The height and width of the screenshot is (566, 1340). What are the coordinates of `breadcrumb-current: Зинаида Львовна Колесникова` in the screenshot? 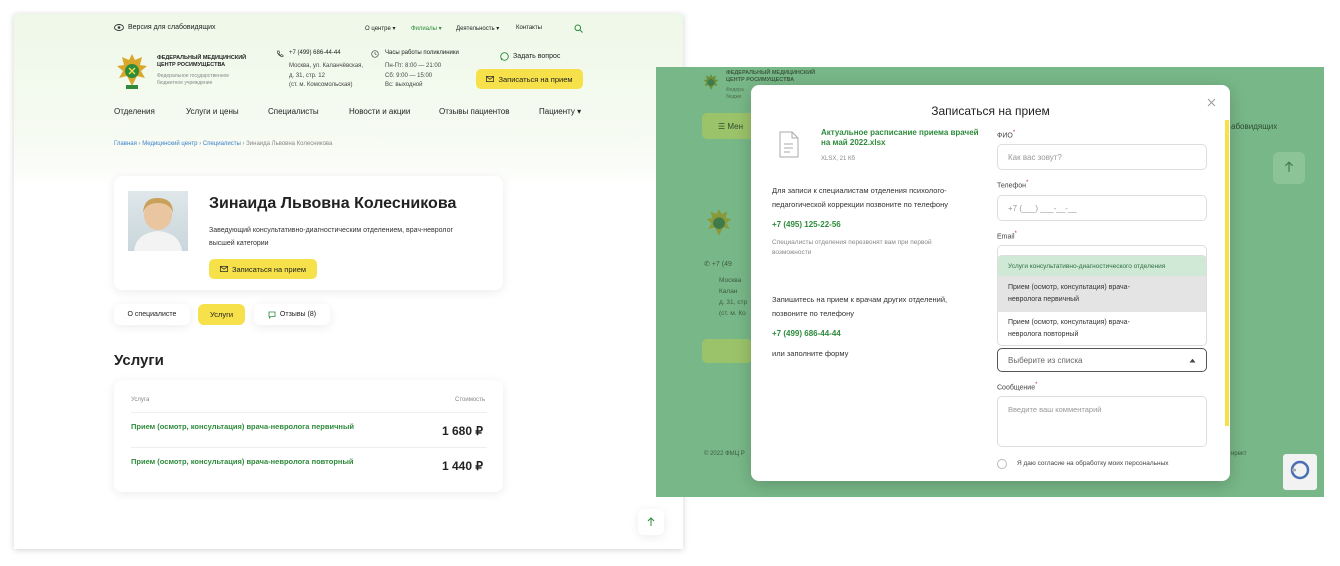 It's located at (289, 144).